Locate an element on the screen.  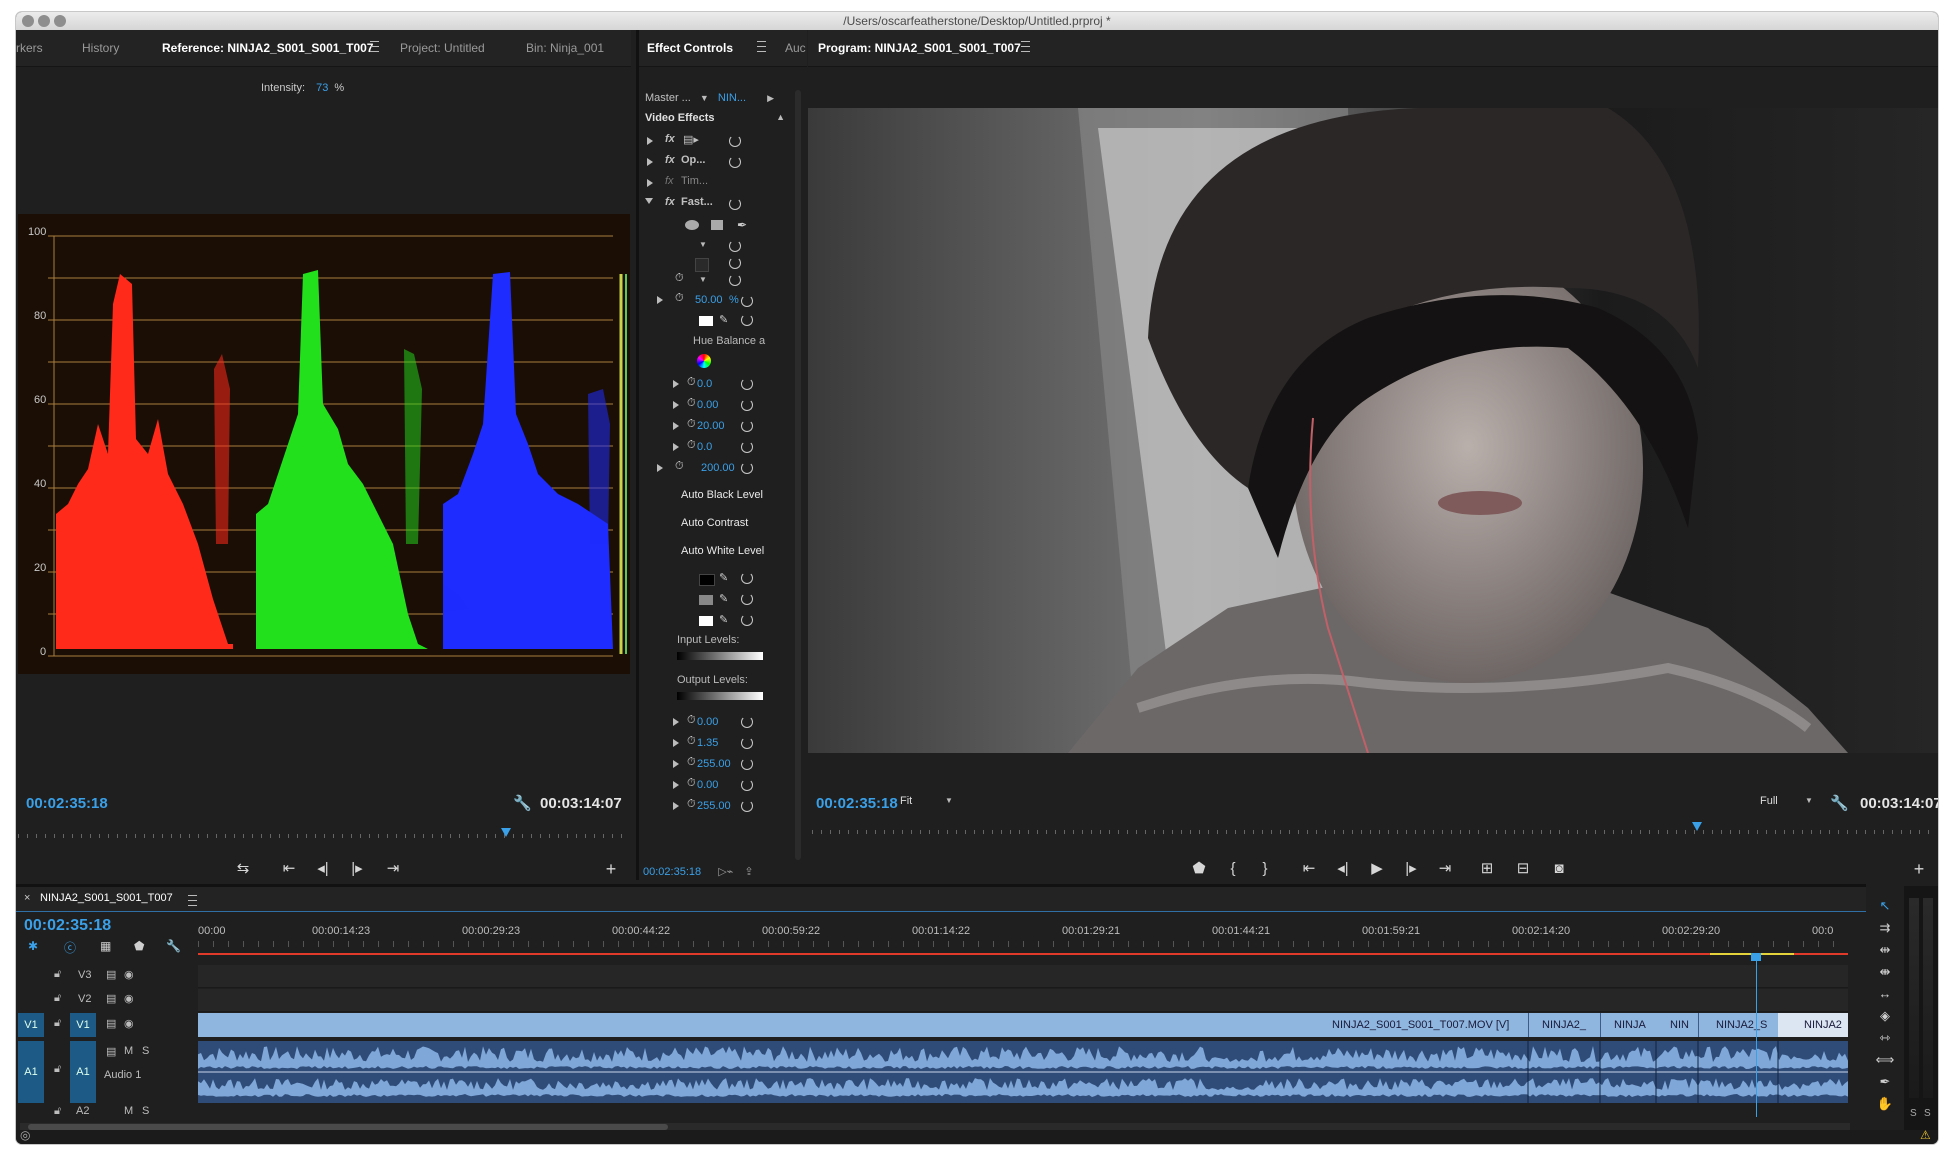
auto-white-level-button: Auto White Level is located at coordinates (722, 551).